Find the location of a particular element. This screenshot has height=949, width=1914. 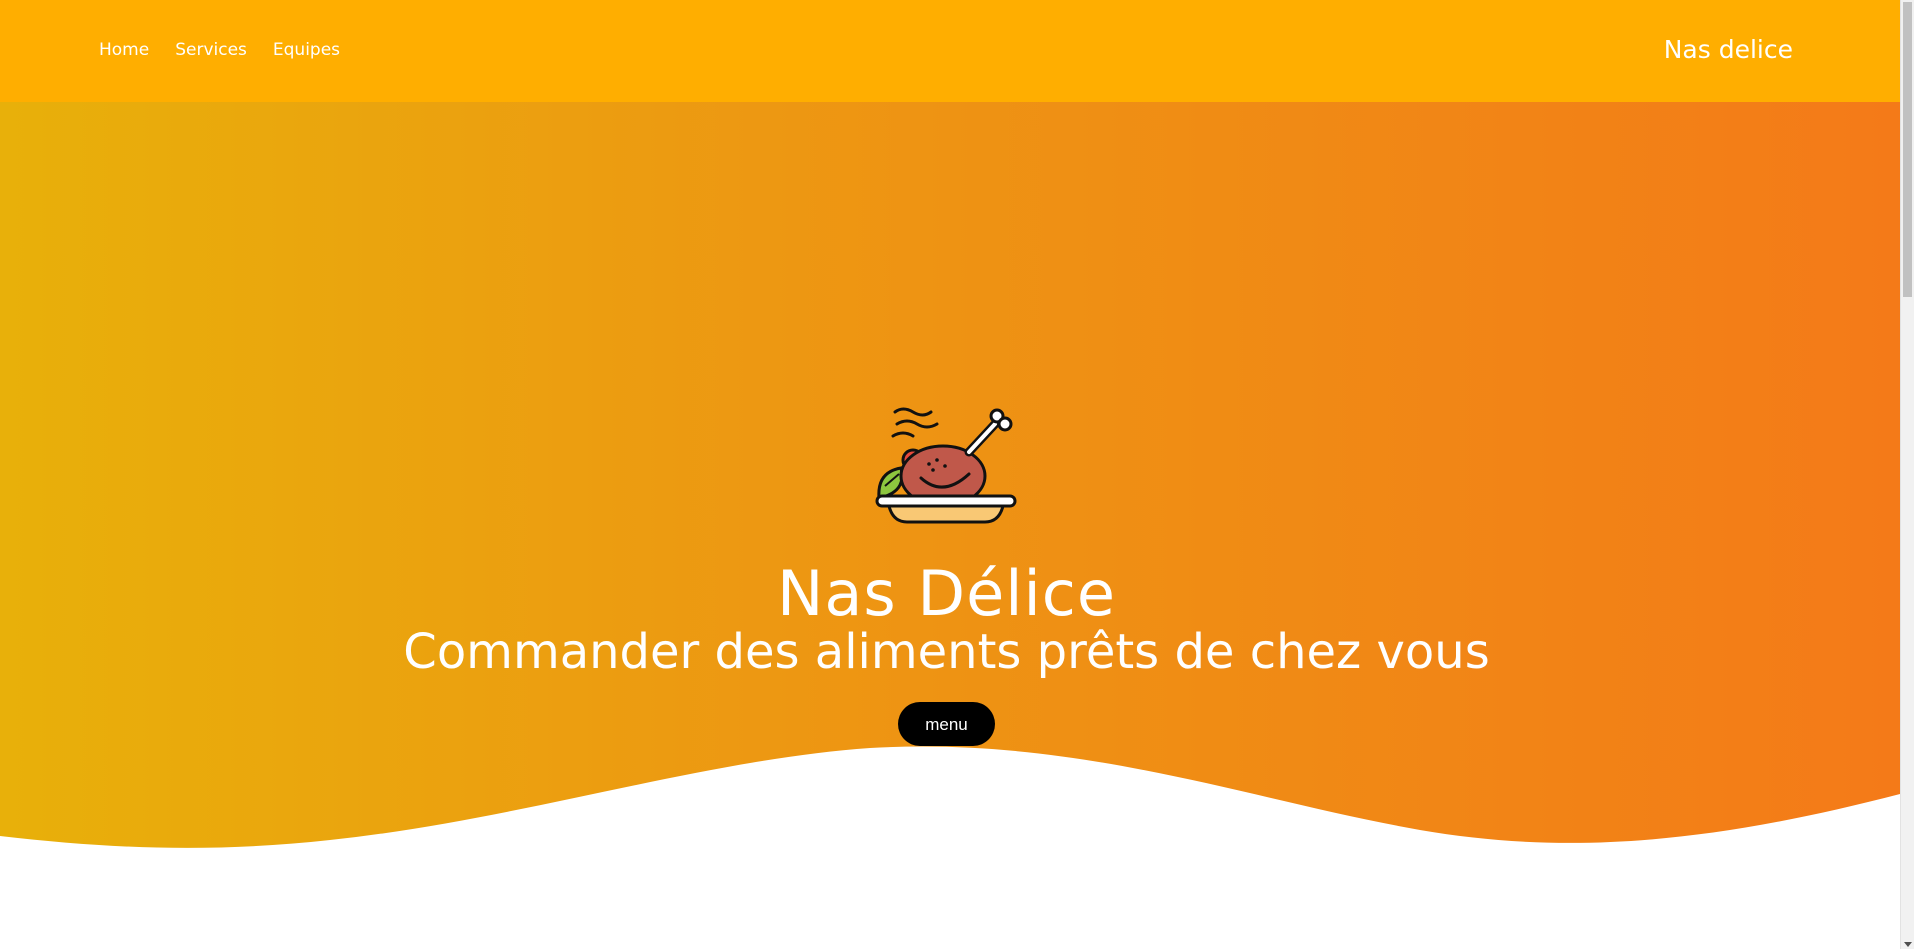

top-navbar: Home Services Equipes Nas delice is located at coordinates (950, 51).